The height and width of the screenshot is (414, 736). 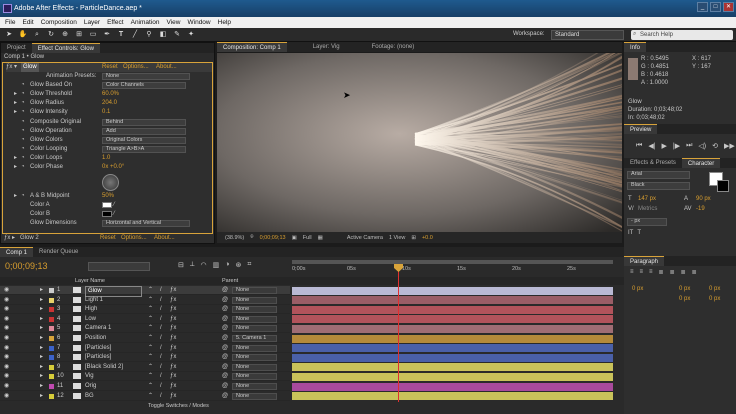 I want to click on tab-project: Project, so click(x=16, y=48).